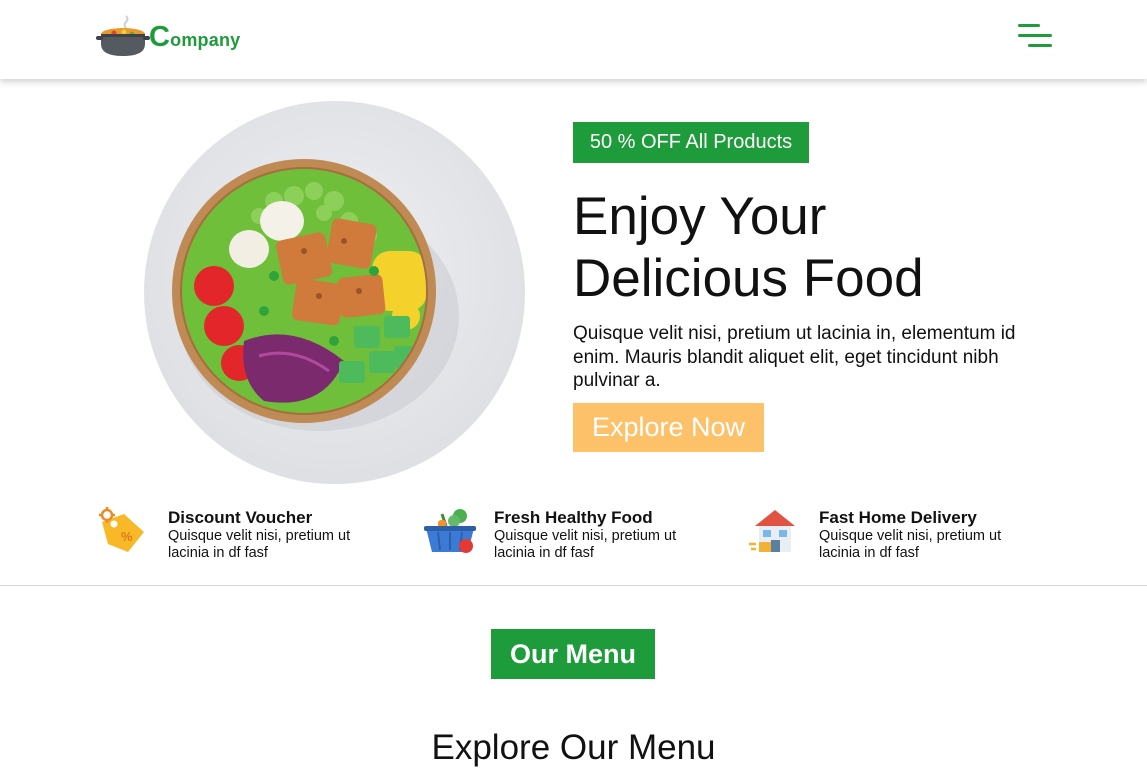 The height and width of the screenshot is (769, 1147). Describe the element at coordinates (205, 40) in the screenshot. I see `logo-rest: ompany` at that location.